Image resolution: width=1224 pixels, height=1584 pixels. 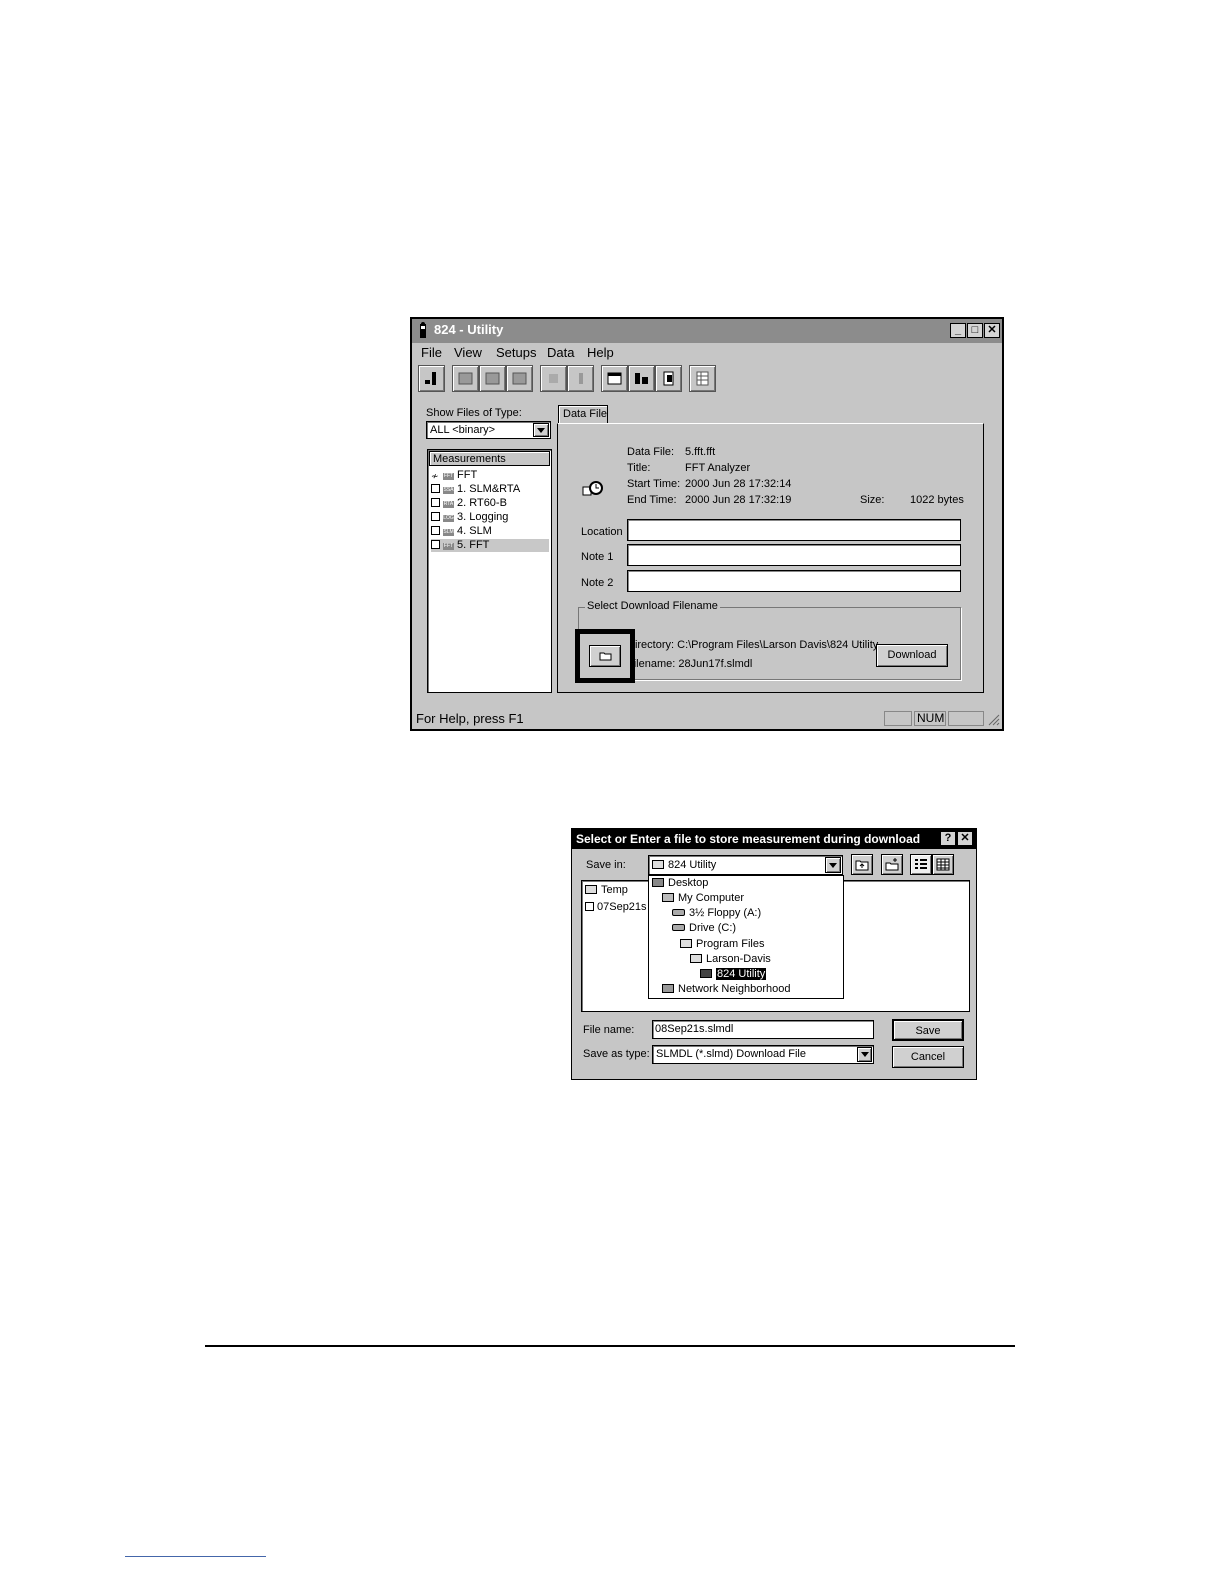 What do you see at coordinates (958, 330) in the screenshot?
I see `minimize-button: _` at bounding box center [958, 330].